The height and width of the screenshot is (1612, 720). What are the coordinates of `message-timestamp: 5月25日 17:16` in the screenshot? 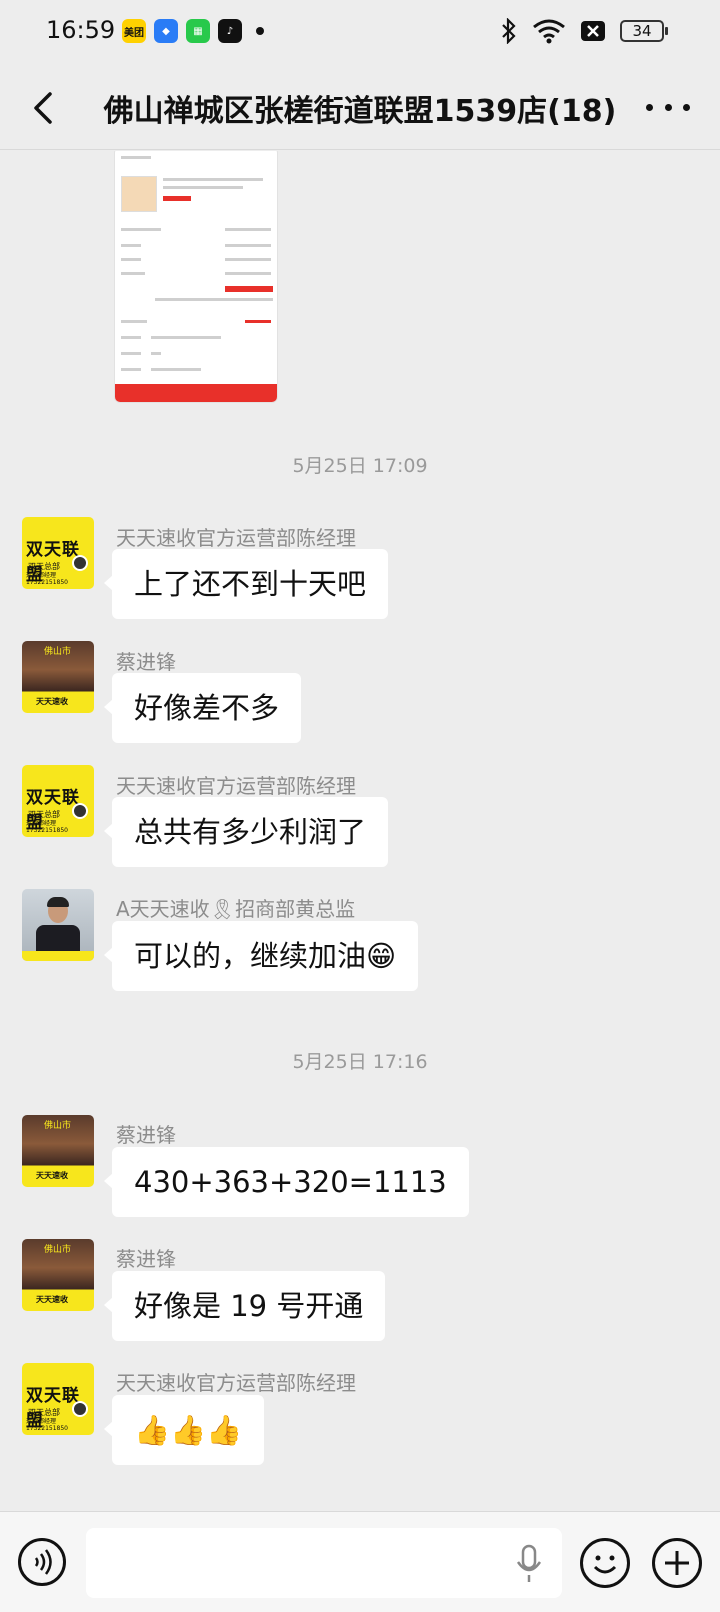 It's located at (360, 1062).